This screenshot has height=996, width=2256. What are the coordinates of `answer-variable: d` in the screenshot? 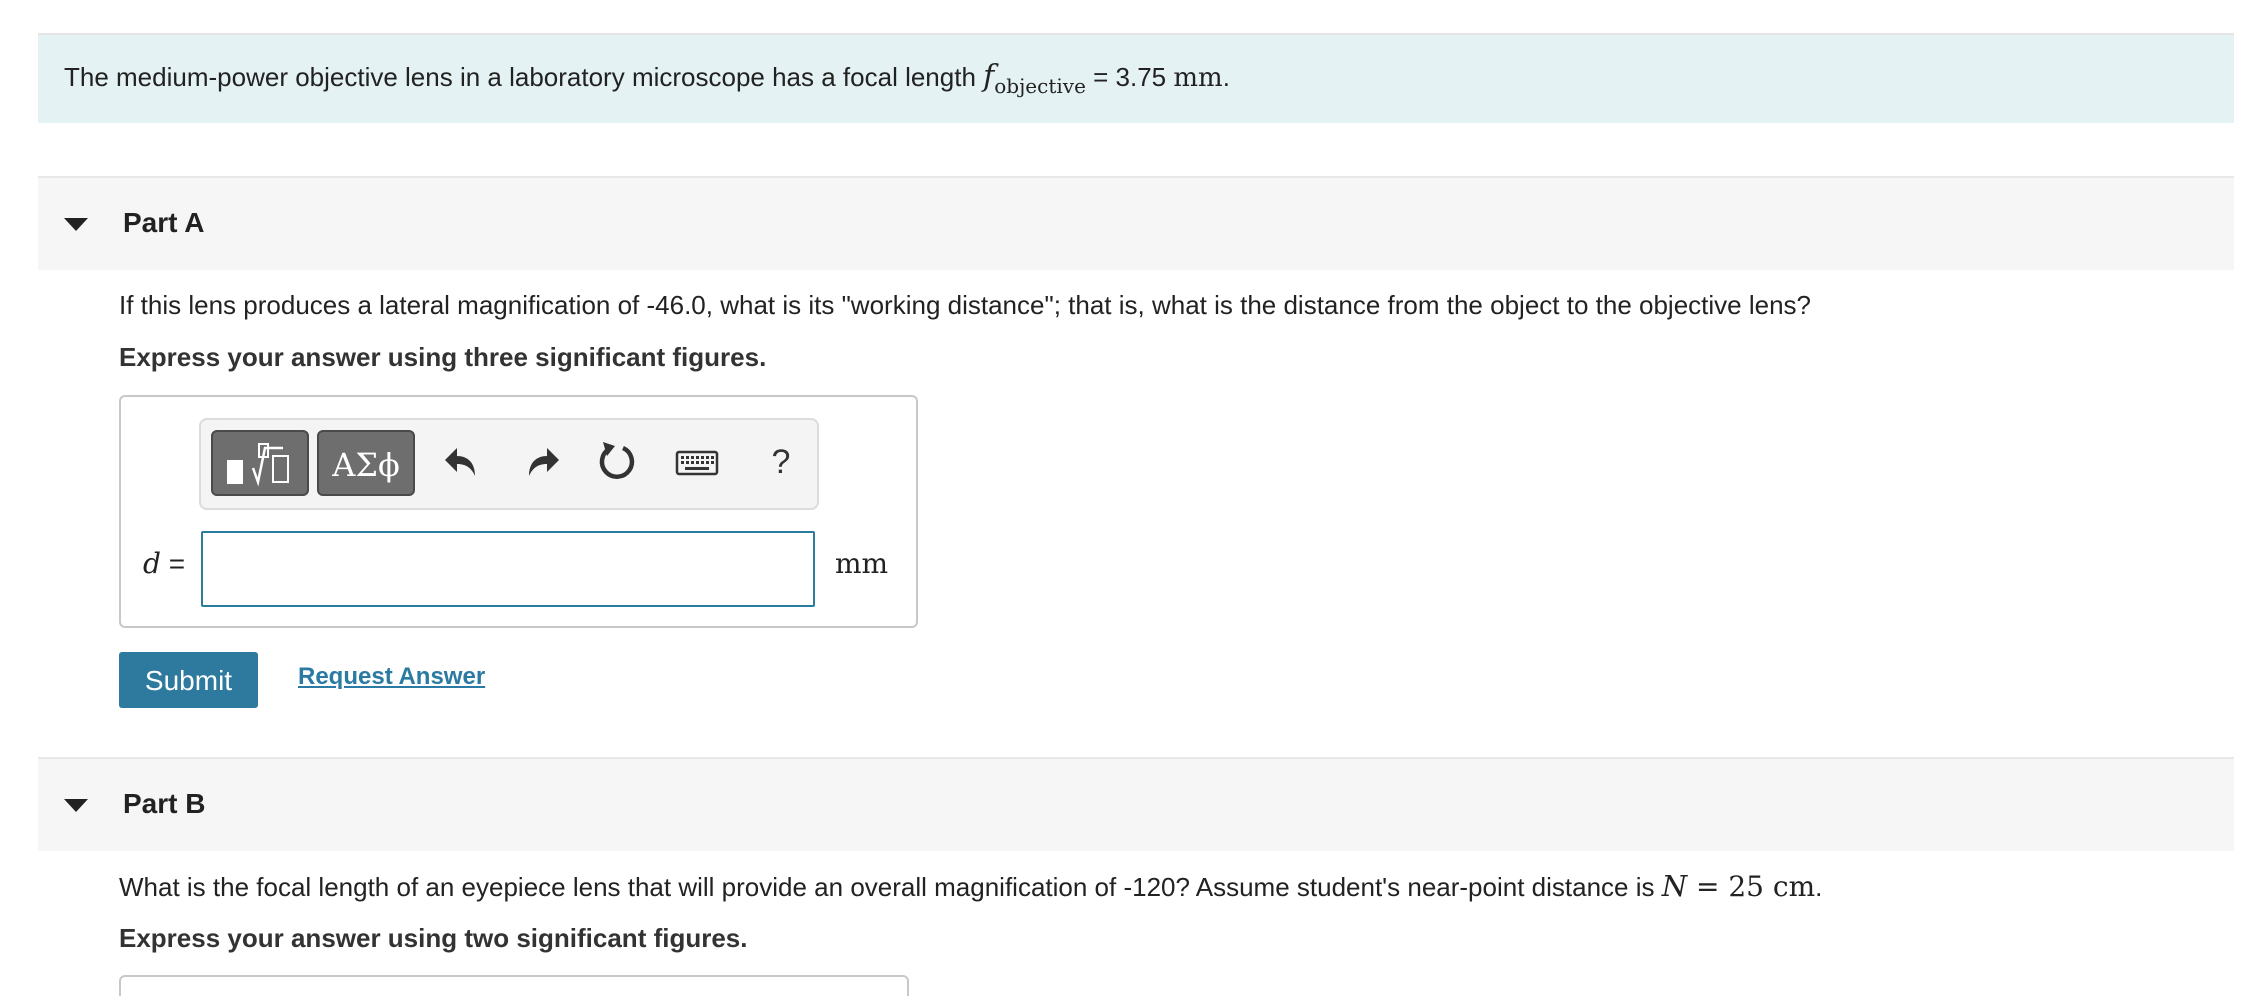 It's located at (152, 563).